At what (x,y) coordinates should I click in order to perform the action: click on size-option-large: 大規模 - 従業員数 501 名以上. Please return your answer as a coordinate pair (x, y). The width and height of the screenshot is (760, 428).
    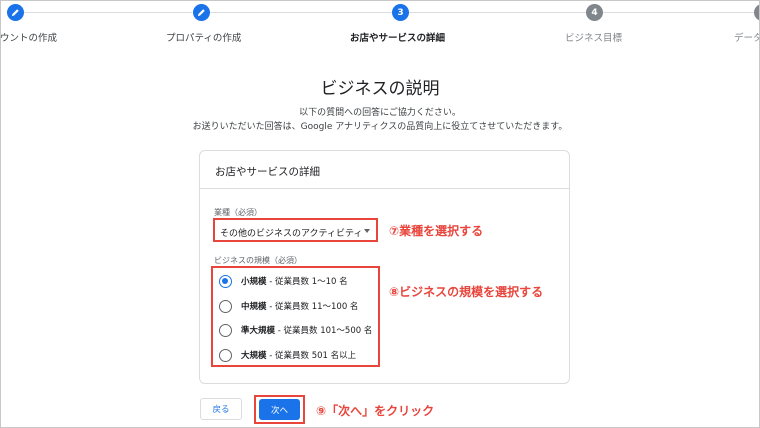
    Looking at the image, I should click on (287, 355).